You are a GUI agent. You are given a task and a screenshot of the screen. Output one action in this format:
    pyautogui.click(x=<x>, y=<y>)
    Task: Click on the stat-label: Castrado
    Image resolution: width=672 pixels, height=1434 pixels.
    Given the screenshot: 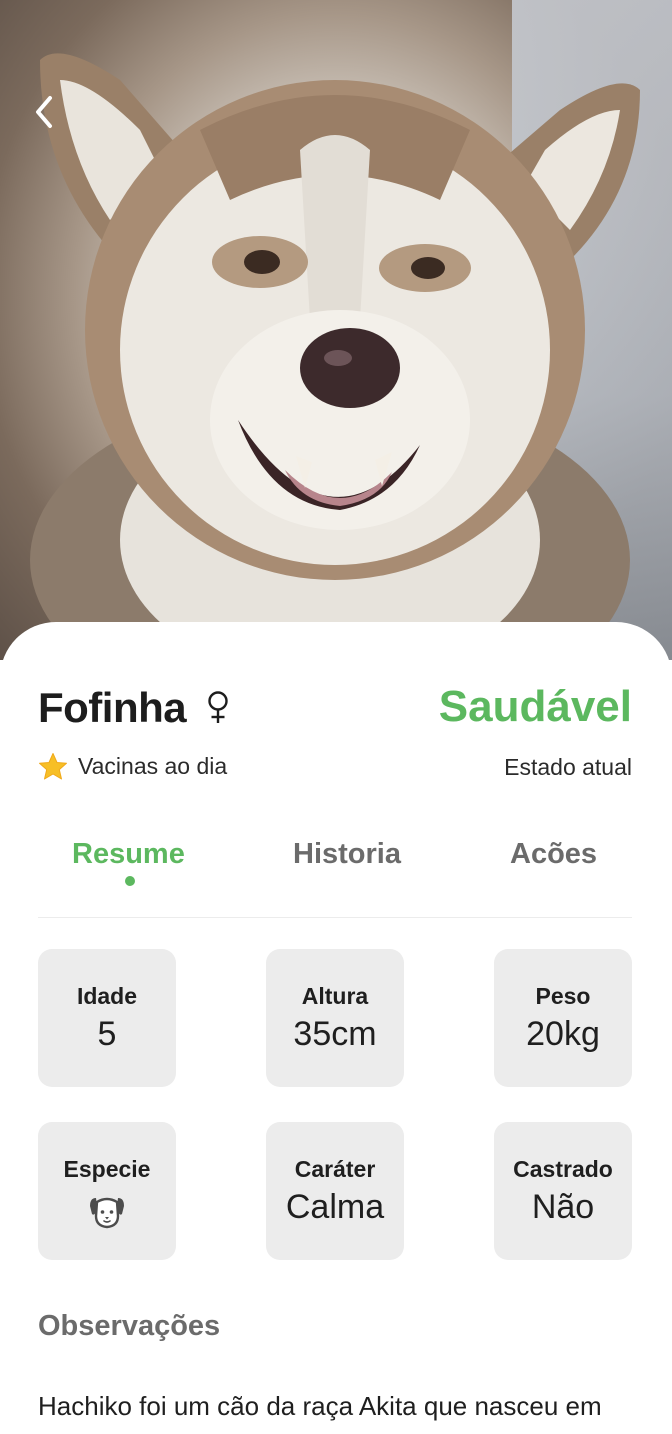 What is the action you would take?
    pyautogui.click(x=563, y=1169)
    